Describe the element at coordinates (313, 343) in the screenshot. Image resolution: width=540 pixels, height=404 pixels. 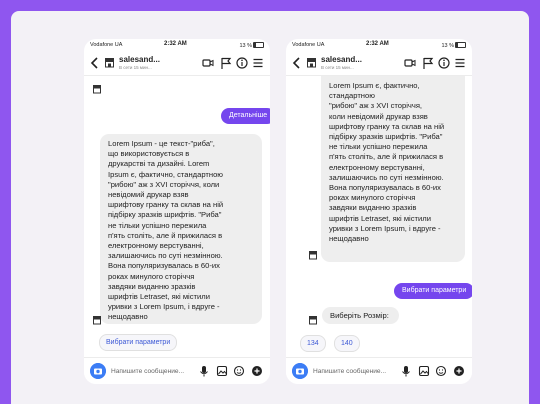
I see `size-option-134: 134` at that location.